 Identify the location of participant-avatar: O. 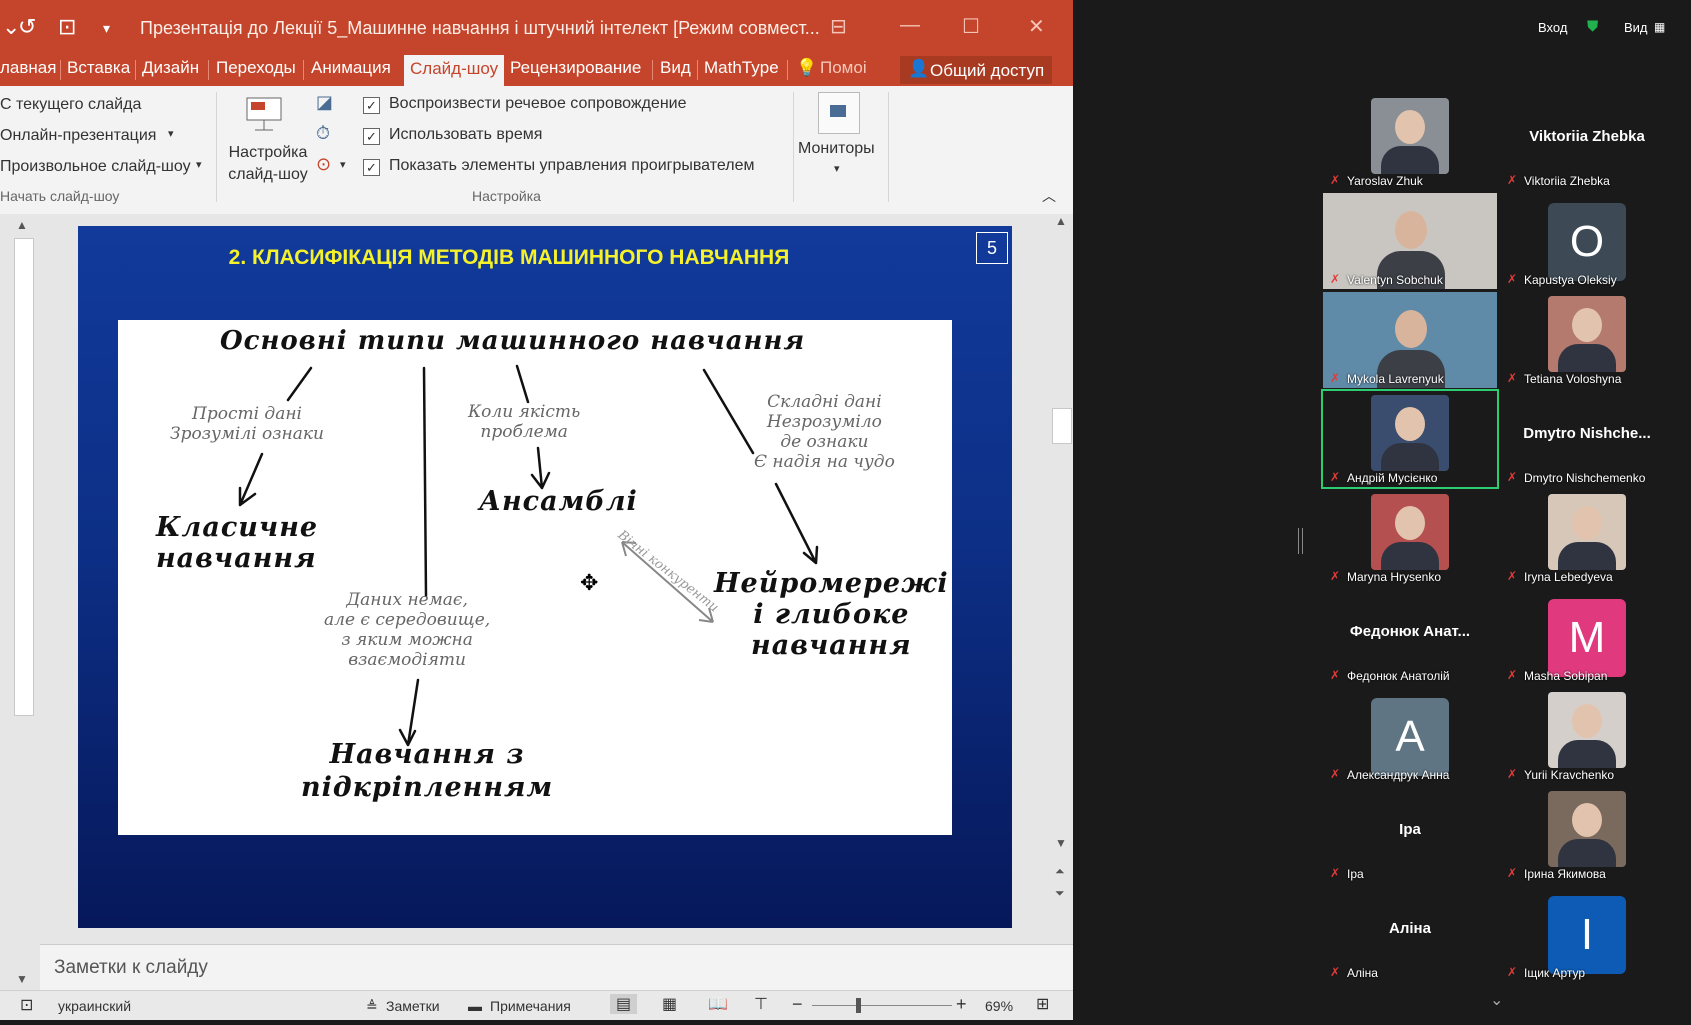
(1587, 242).